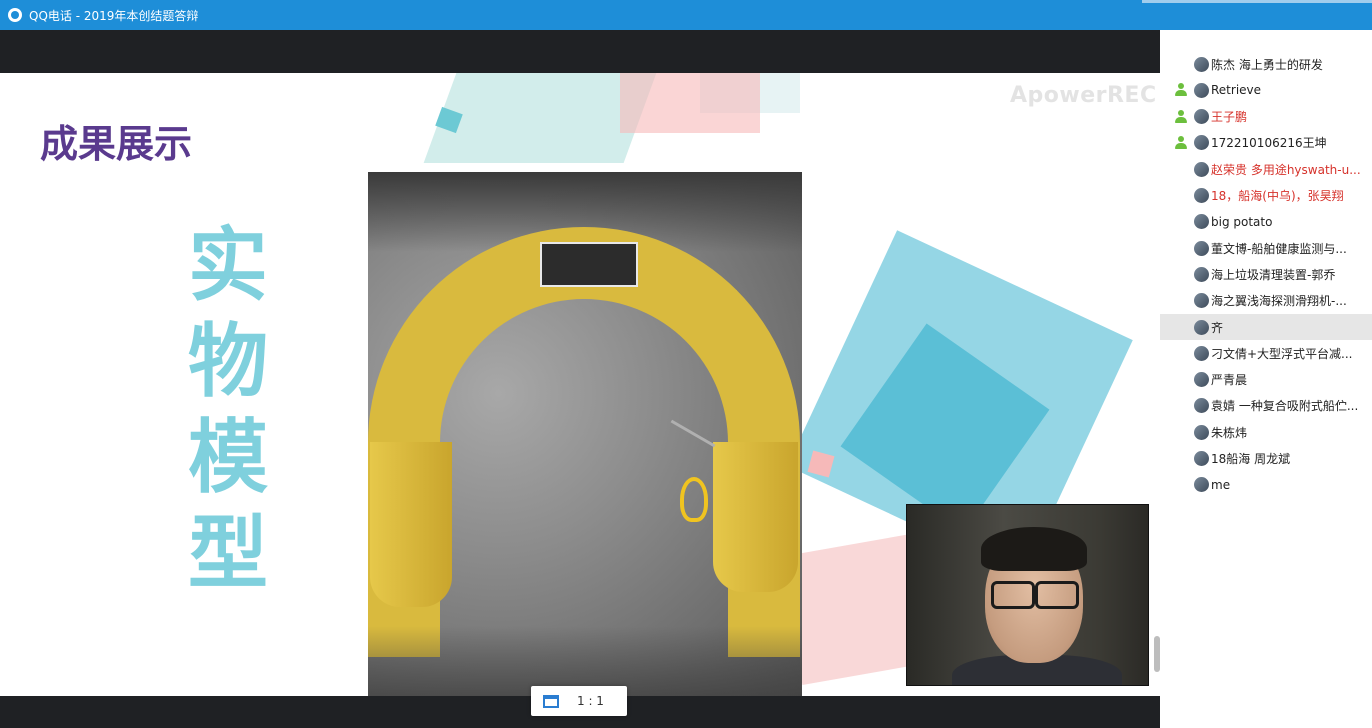  I want to click on float-right-leg, so click(755, 517).